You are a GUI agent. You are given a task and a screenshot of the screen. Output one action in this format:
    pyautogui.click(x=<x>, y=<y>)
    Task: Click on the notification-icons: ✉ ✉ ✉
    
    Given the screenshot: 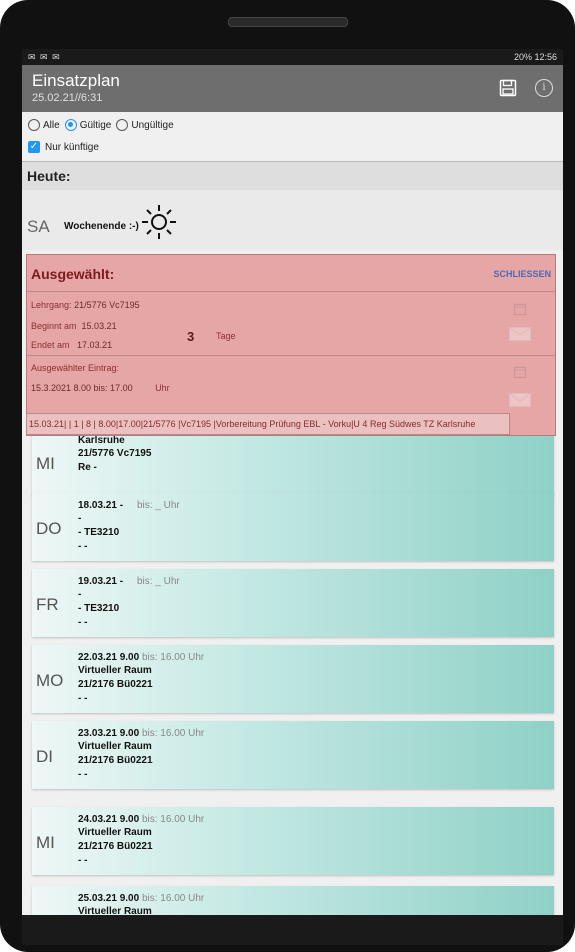 What is the action you would take?
    pyautogui.click(x=44, y=57)
    